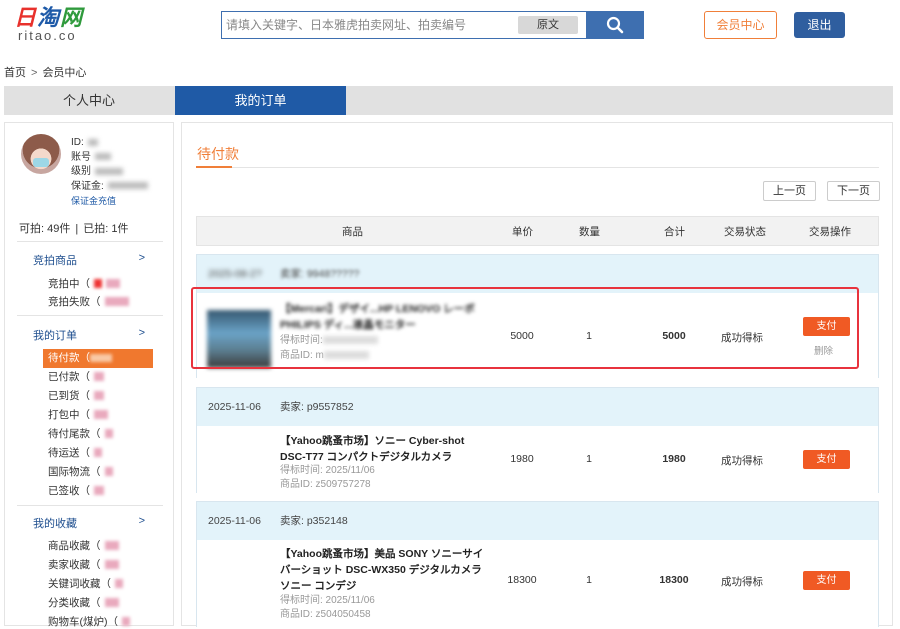  What do you see at coordinates (522, 459) in the screenshot?
I see `unit-price: 1980` at bounding box center [522, 459].